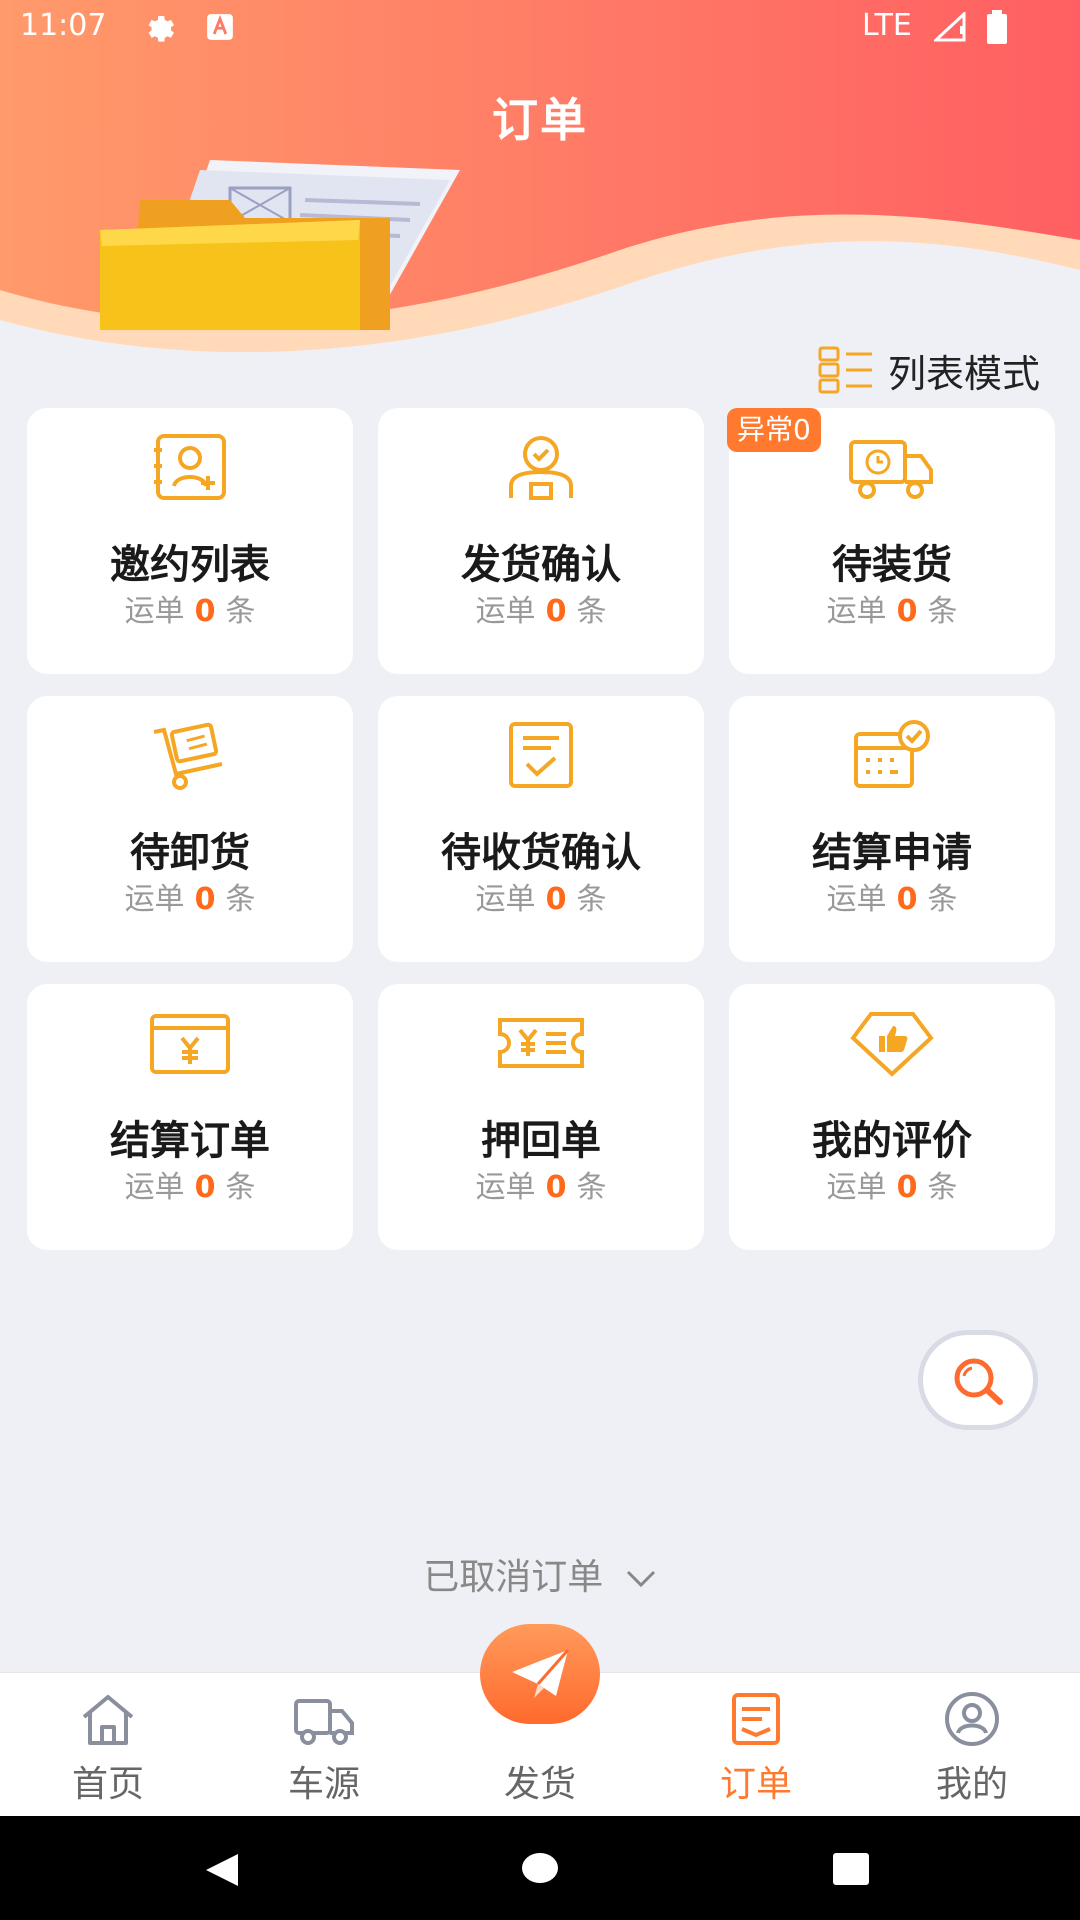 This screenshot has width=1080, height=1920. I want to click on nav-label: 首页, so click(107, 1784).